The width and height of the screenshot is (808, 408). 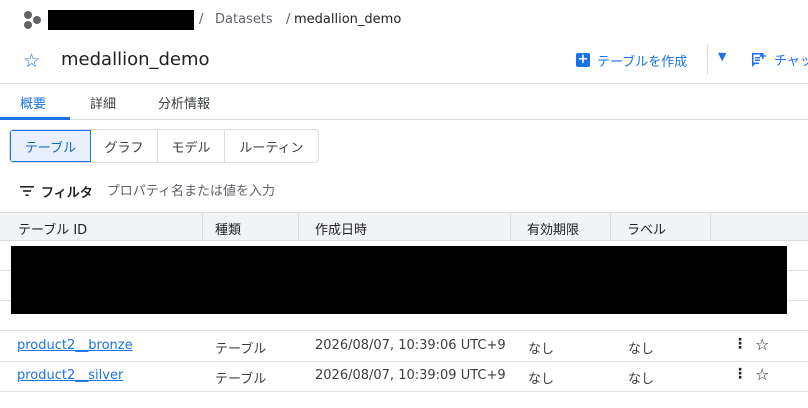 I want to click on create-table-label: テーブルを作成, so click(x=642, y=62).